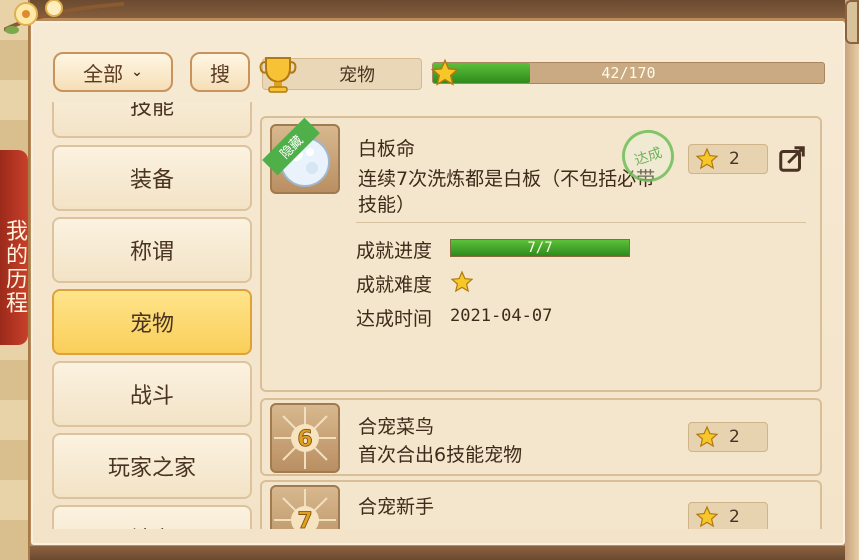  I want to click on badge-number: 6, so click(304, 439).